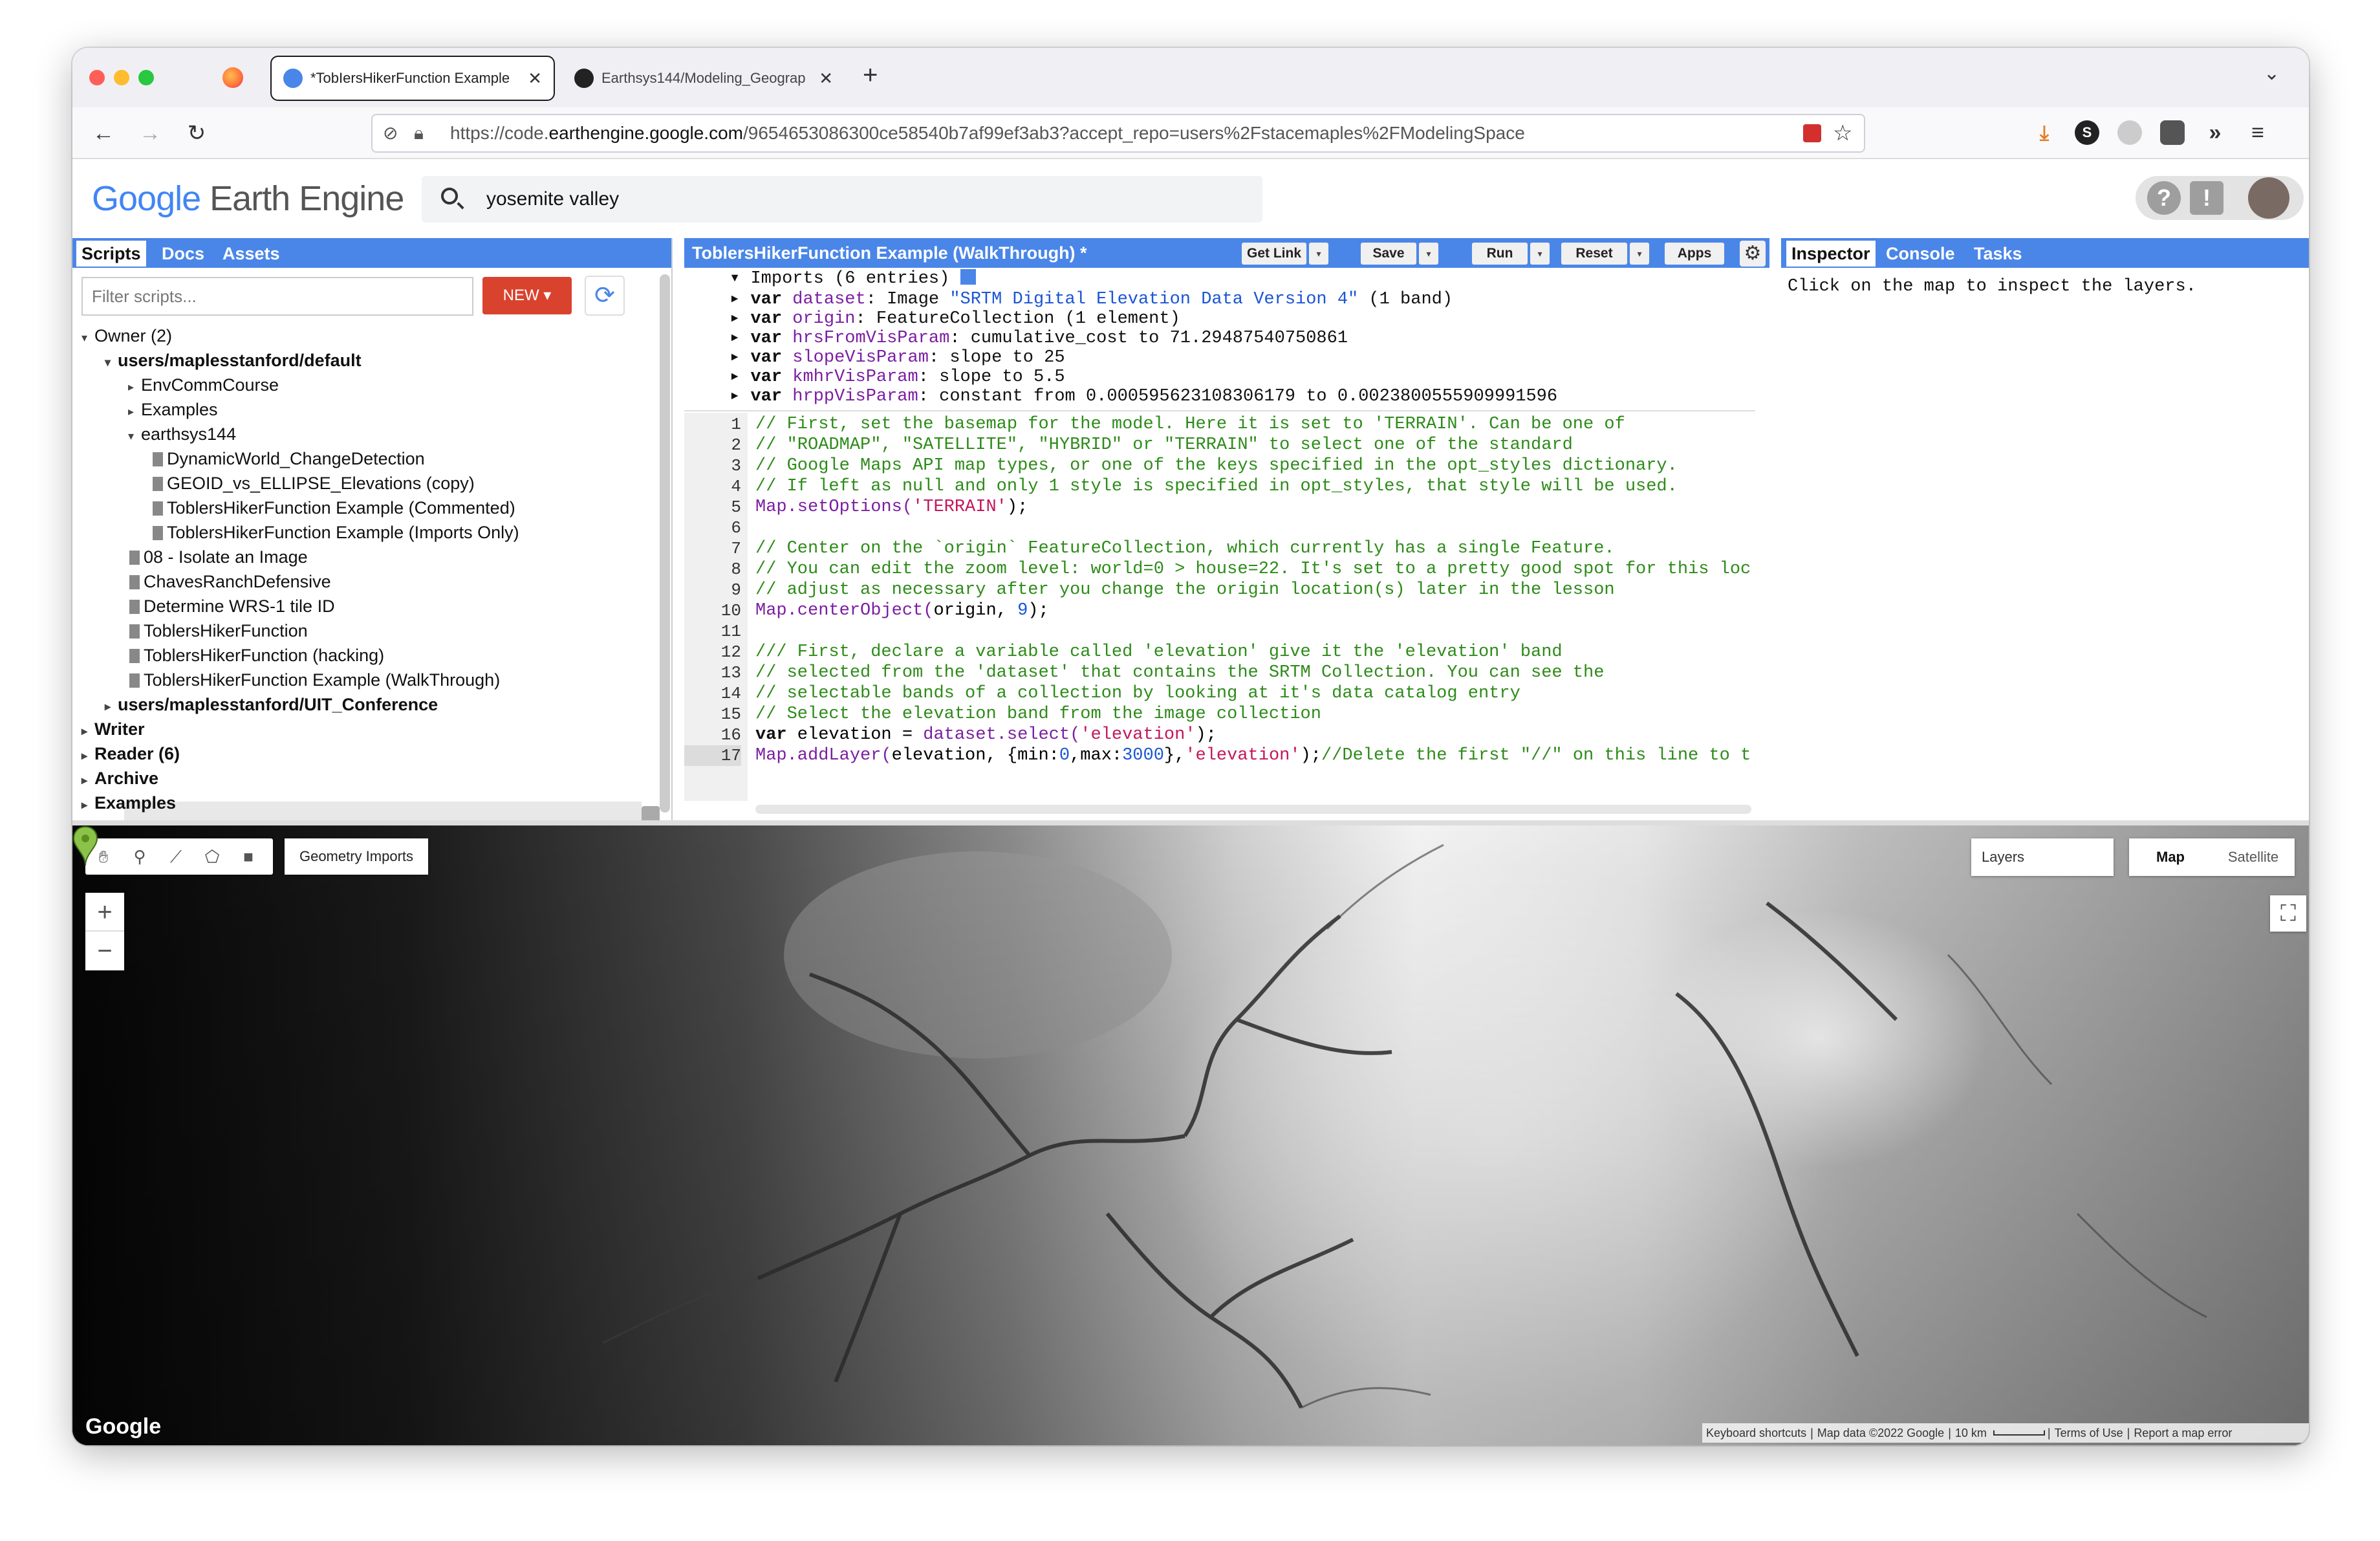 This screenshot has width=2380, height=1541. What do you see at coordinates (1540, 254) in the screenshot?
I see `run-dropdown-icon: ▾` at bounding box center [1540, 254].